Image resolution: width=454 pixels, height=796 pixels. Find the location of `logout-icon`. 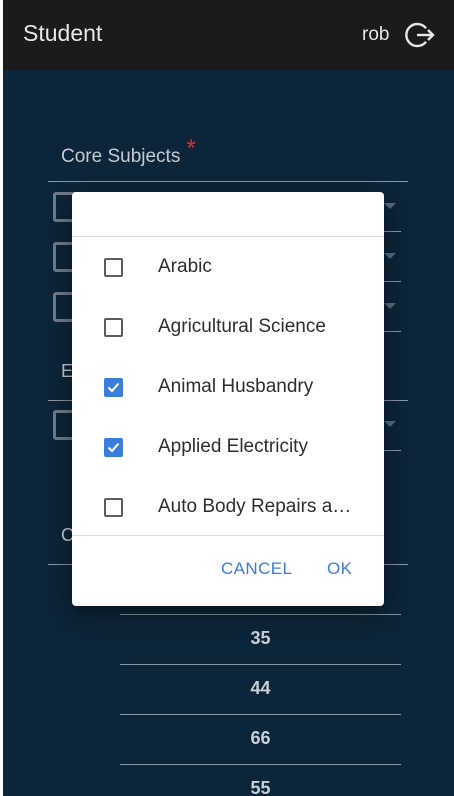

logout-icon is located at coordinates (420, 35).